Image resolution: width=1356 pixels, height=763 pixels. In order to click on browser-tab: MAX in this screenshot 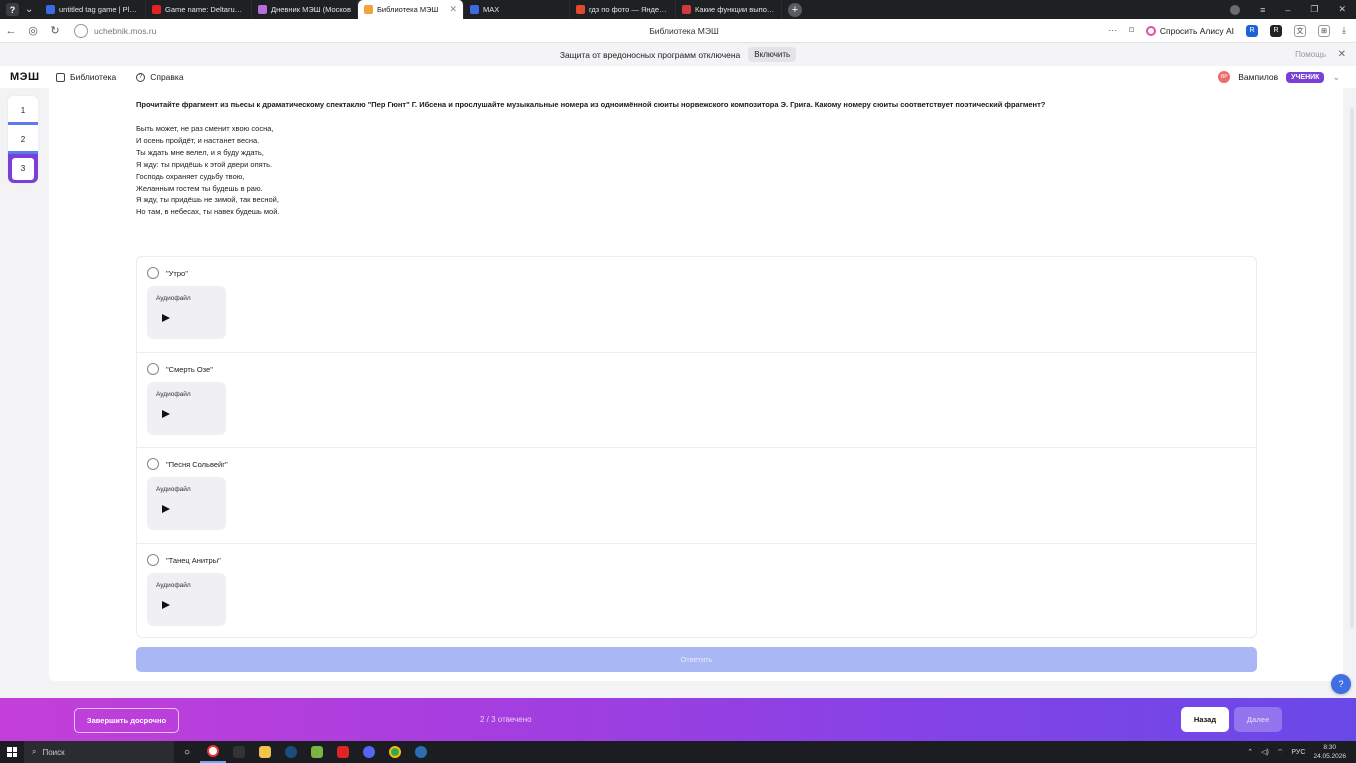, I will do `click(517, 9)`.